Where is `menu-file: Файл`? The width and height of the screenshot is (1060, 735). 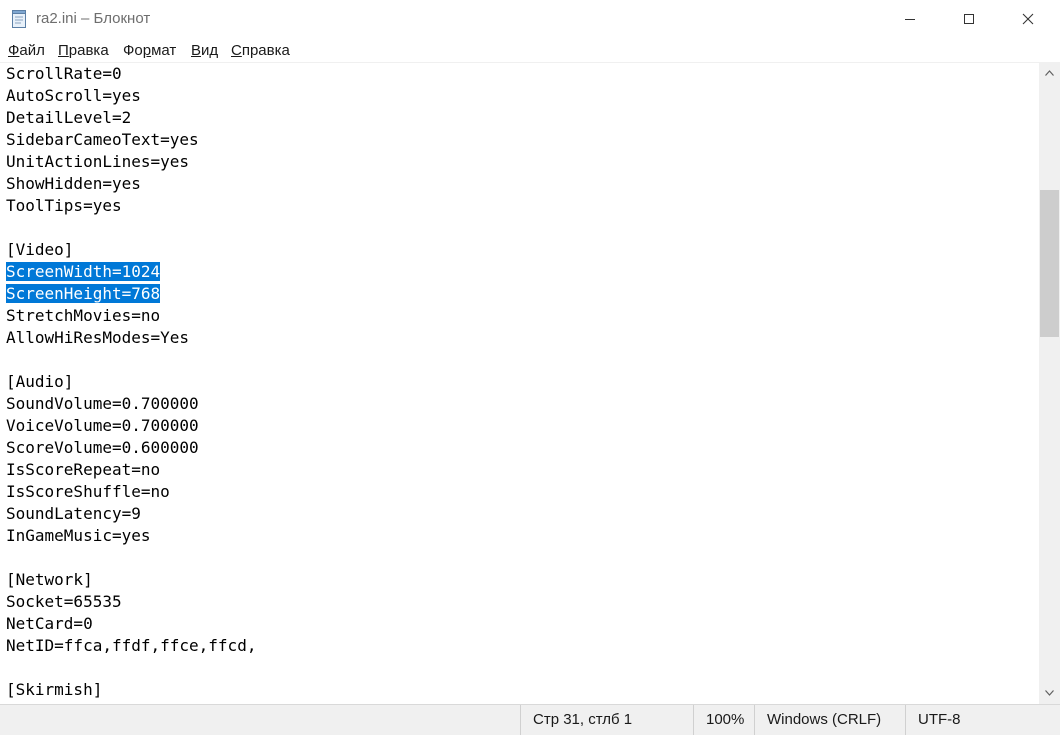 menu-file: Файл is located at coordinates (26, 50).